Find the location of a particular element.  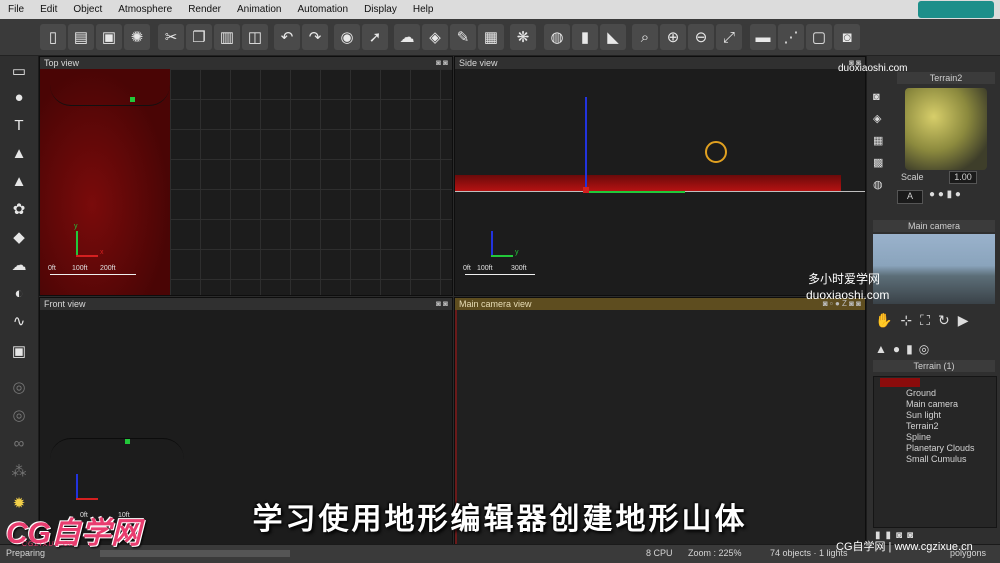

select-icon: ◉ is located at coordinates (347, 37).